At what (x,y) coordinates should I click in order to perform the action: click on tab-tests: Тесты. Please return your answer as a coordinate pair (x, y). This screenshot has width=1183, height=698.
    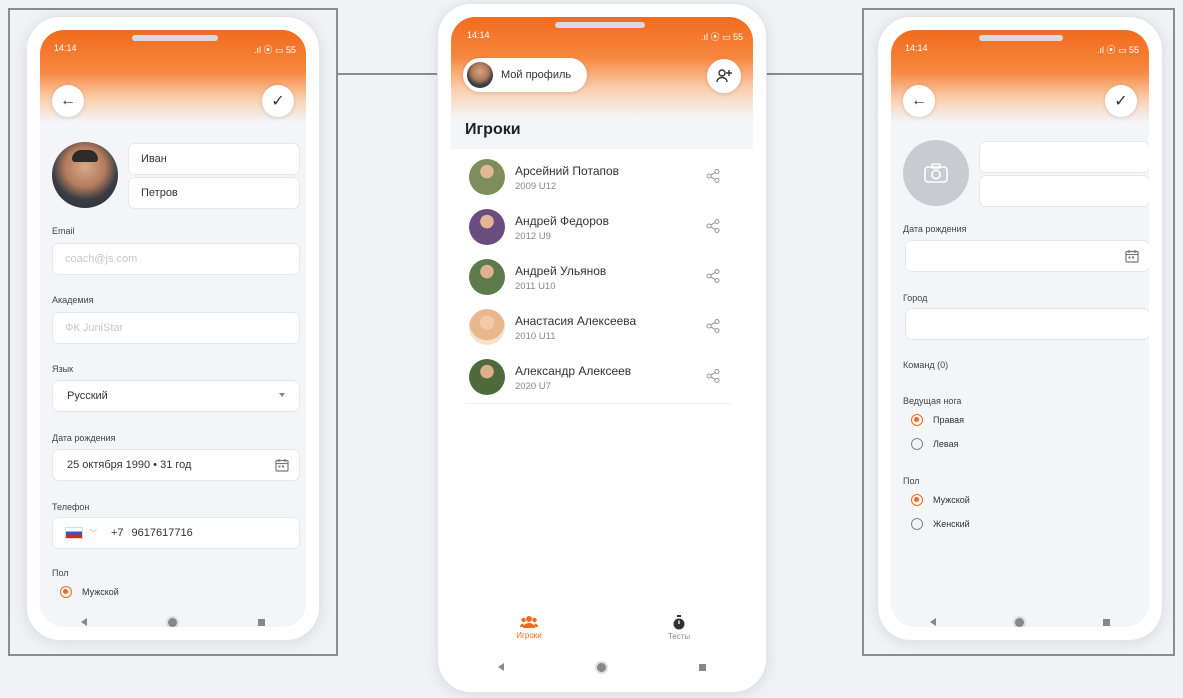
    Looking at the image, I should click on (679, 628).